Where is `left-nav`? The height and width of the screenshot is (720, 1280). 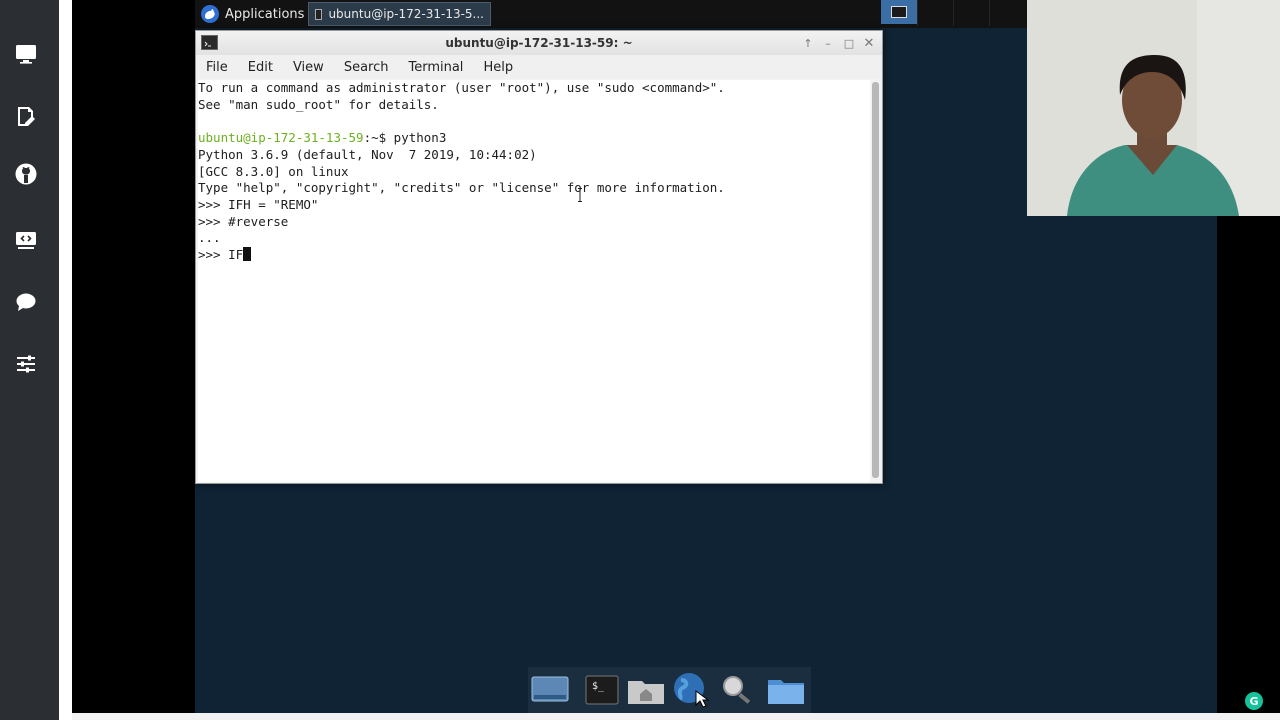 left-nav is located at coordinates (29, 360).